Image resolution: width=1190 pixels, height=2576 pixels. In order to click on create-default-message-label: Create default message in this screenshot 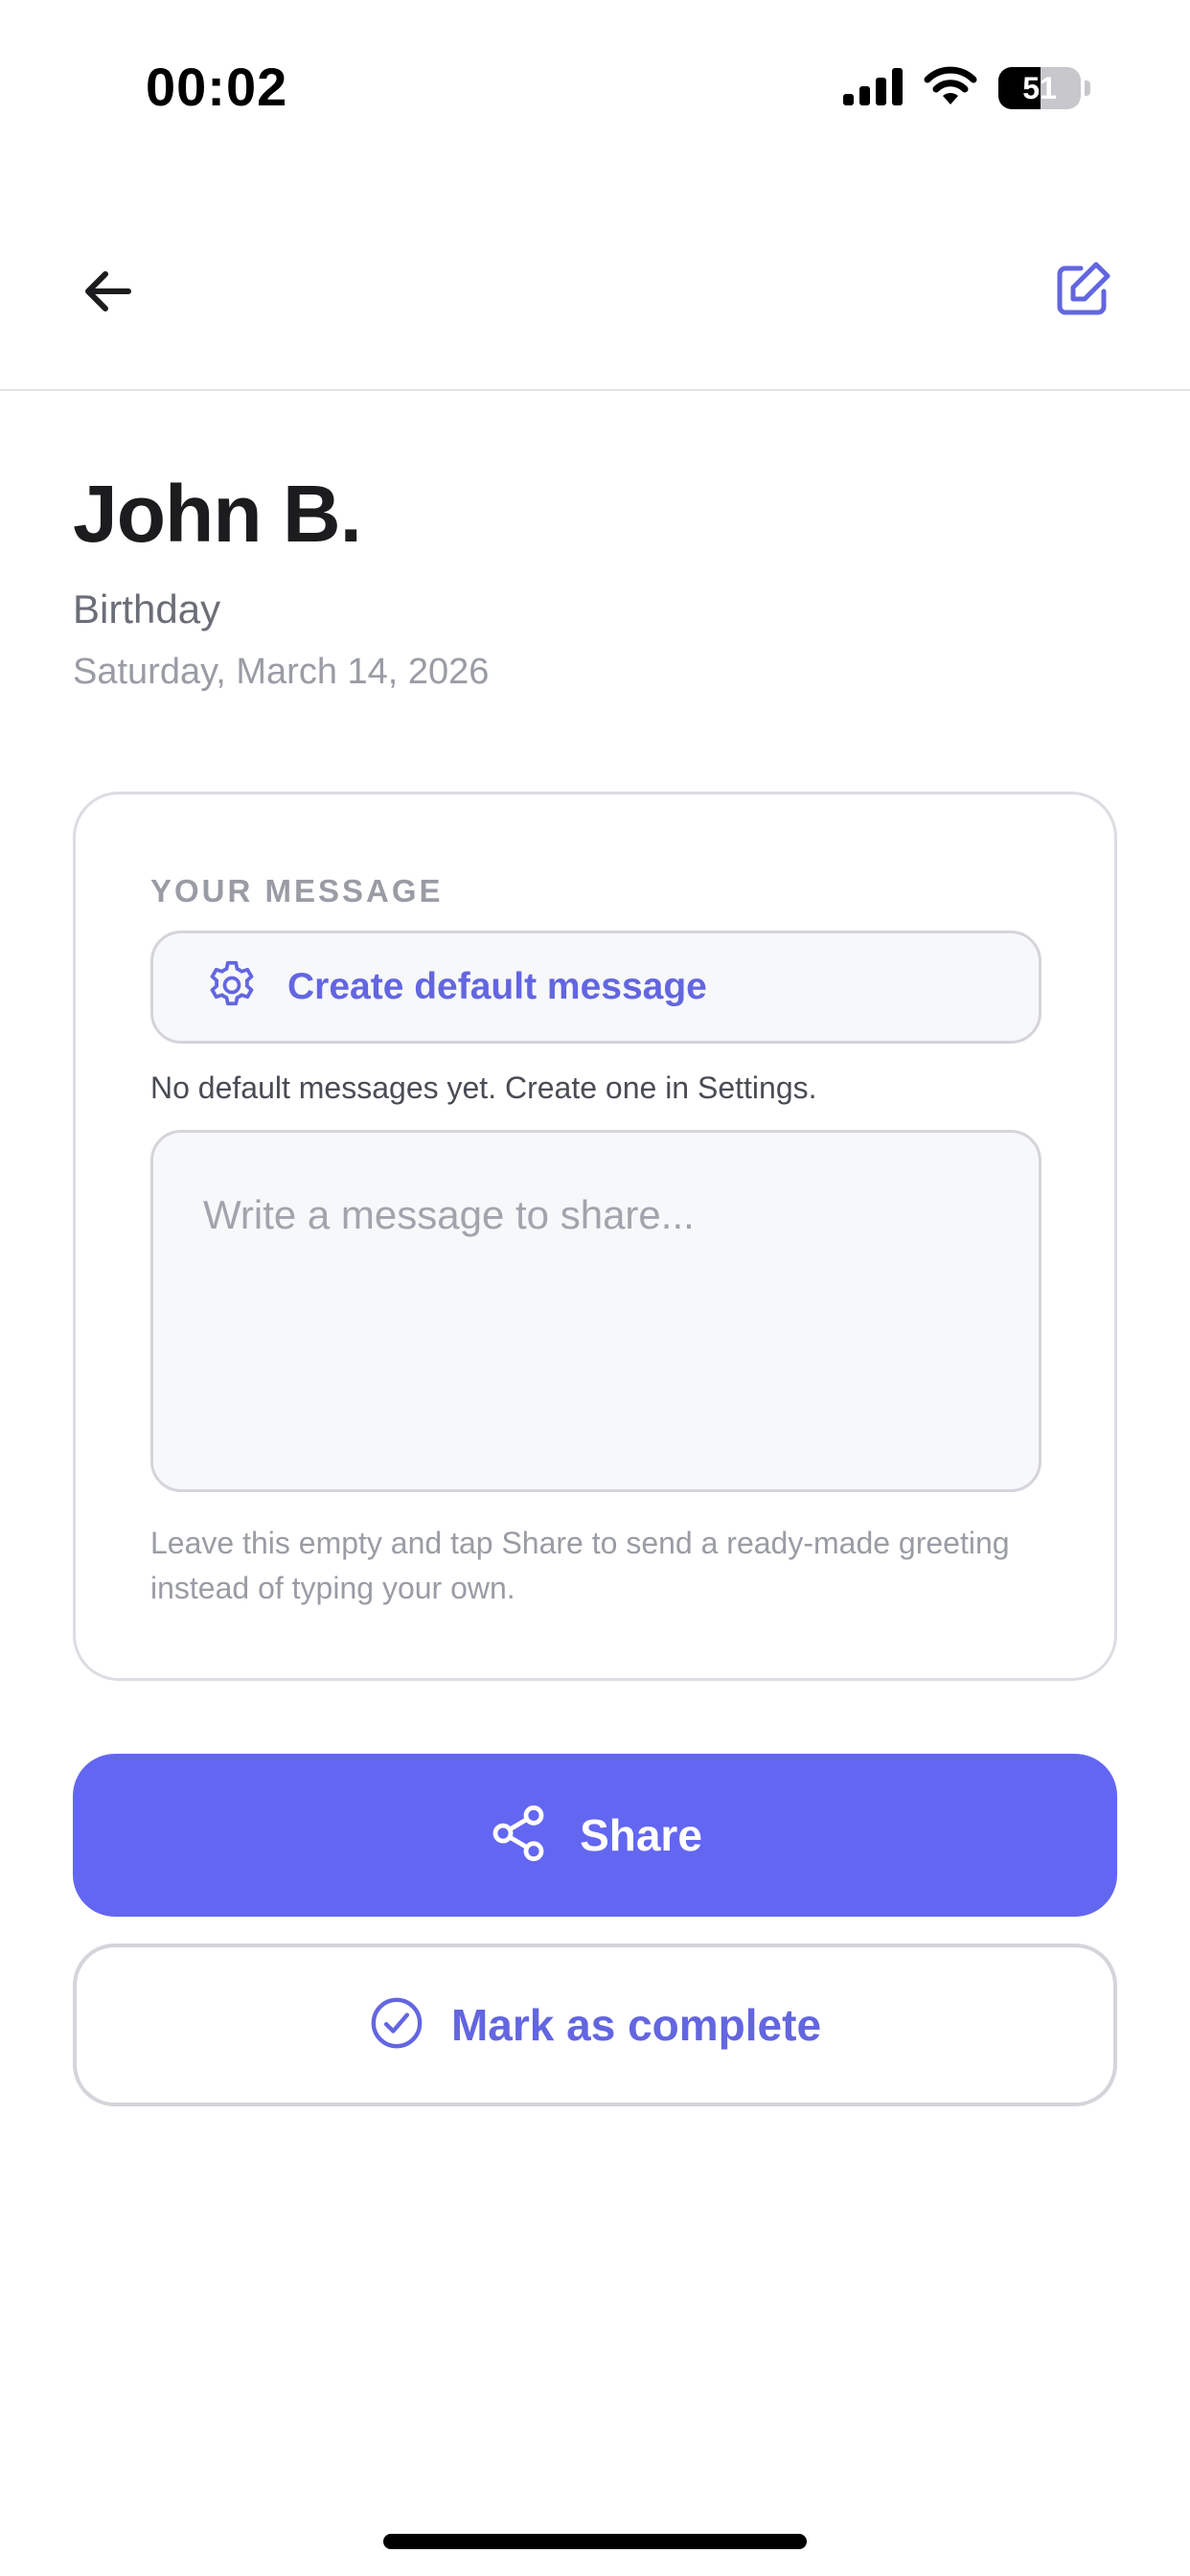, I will do `click(497, 986)`.